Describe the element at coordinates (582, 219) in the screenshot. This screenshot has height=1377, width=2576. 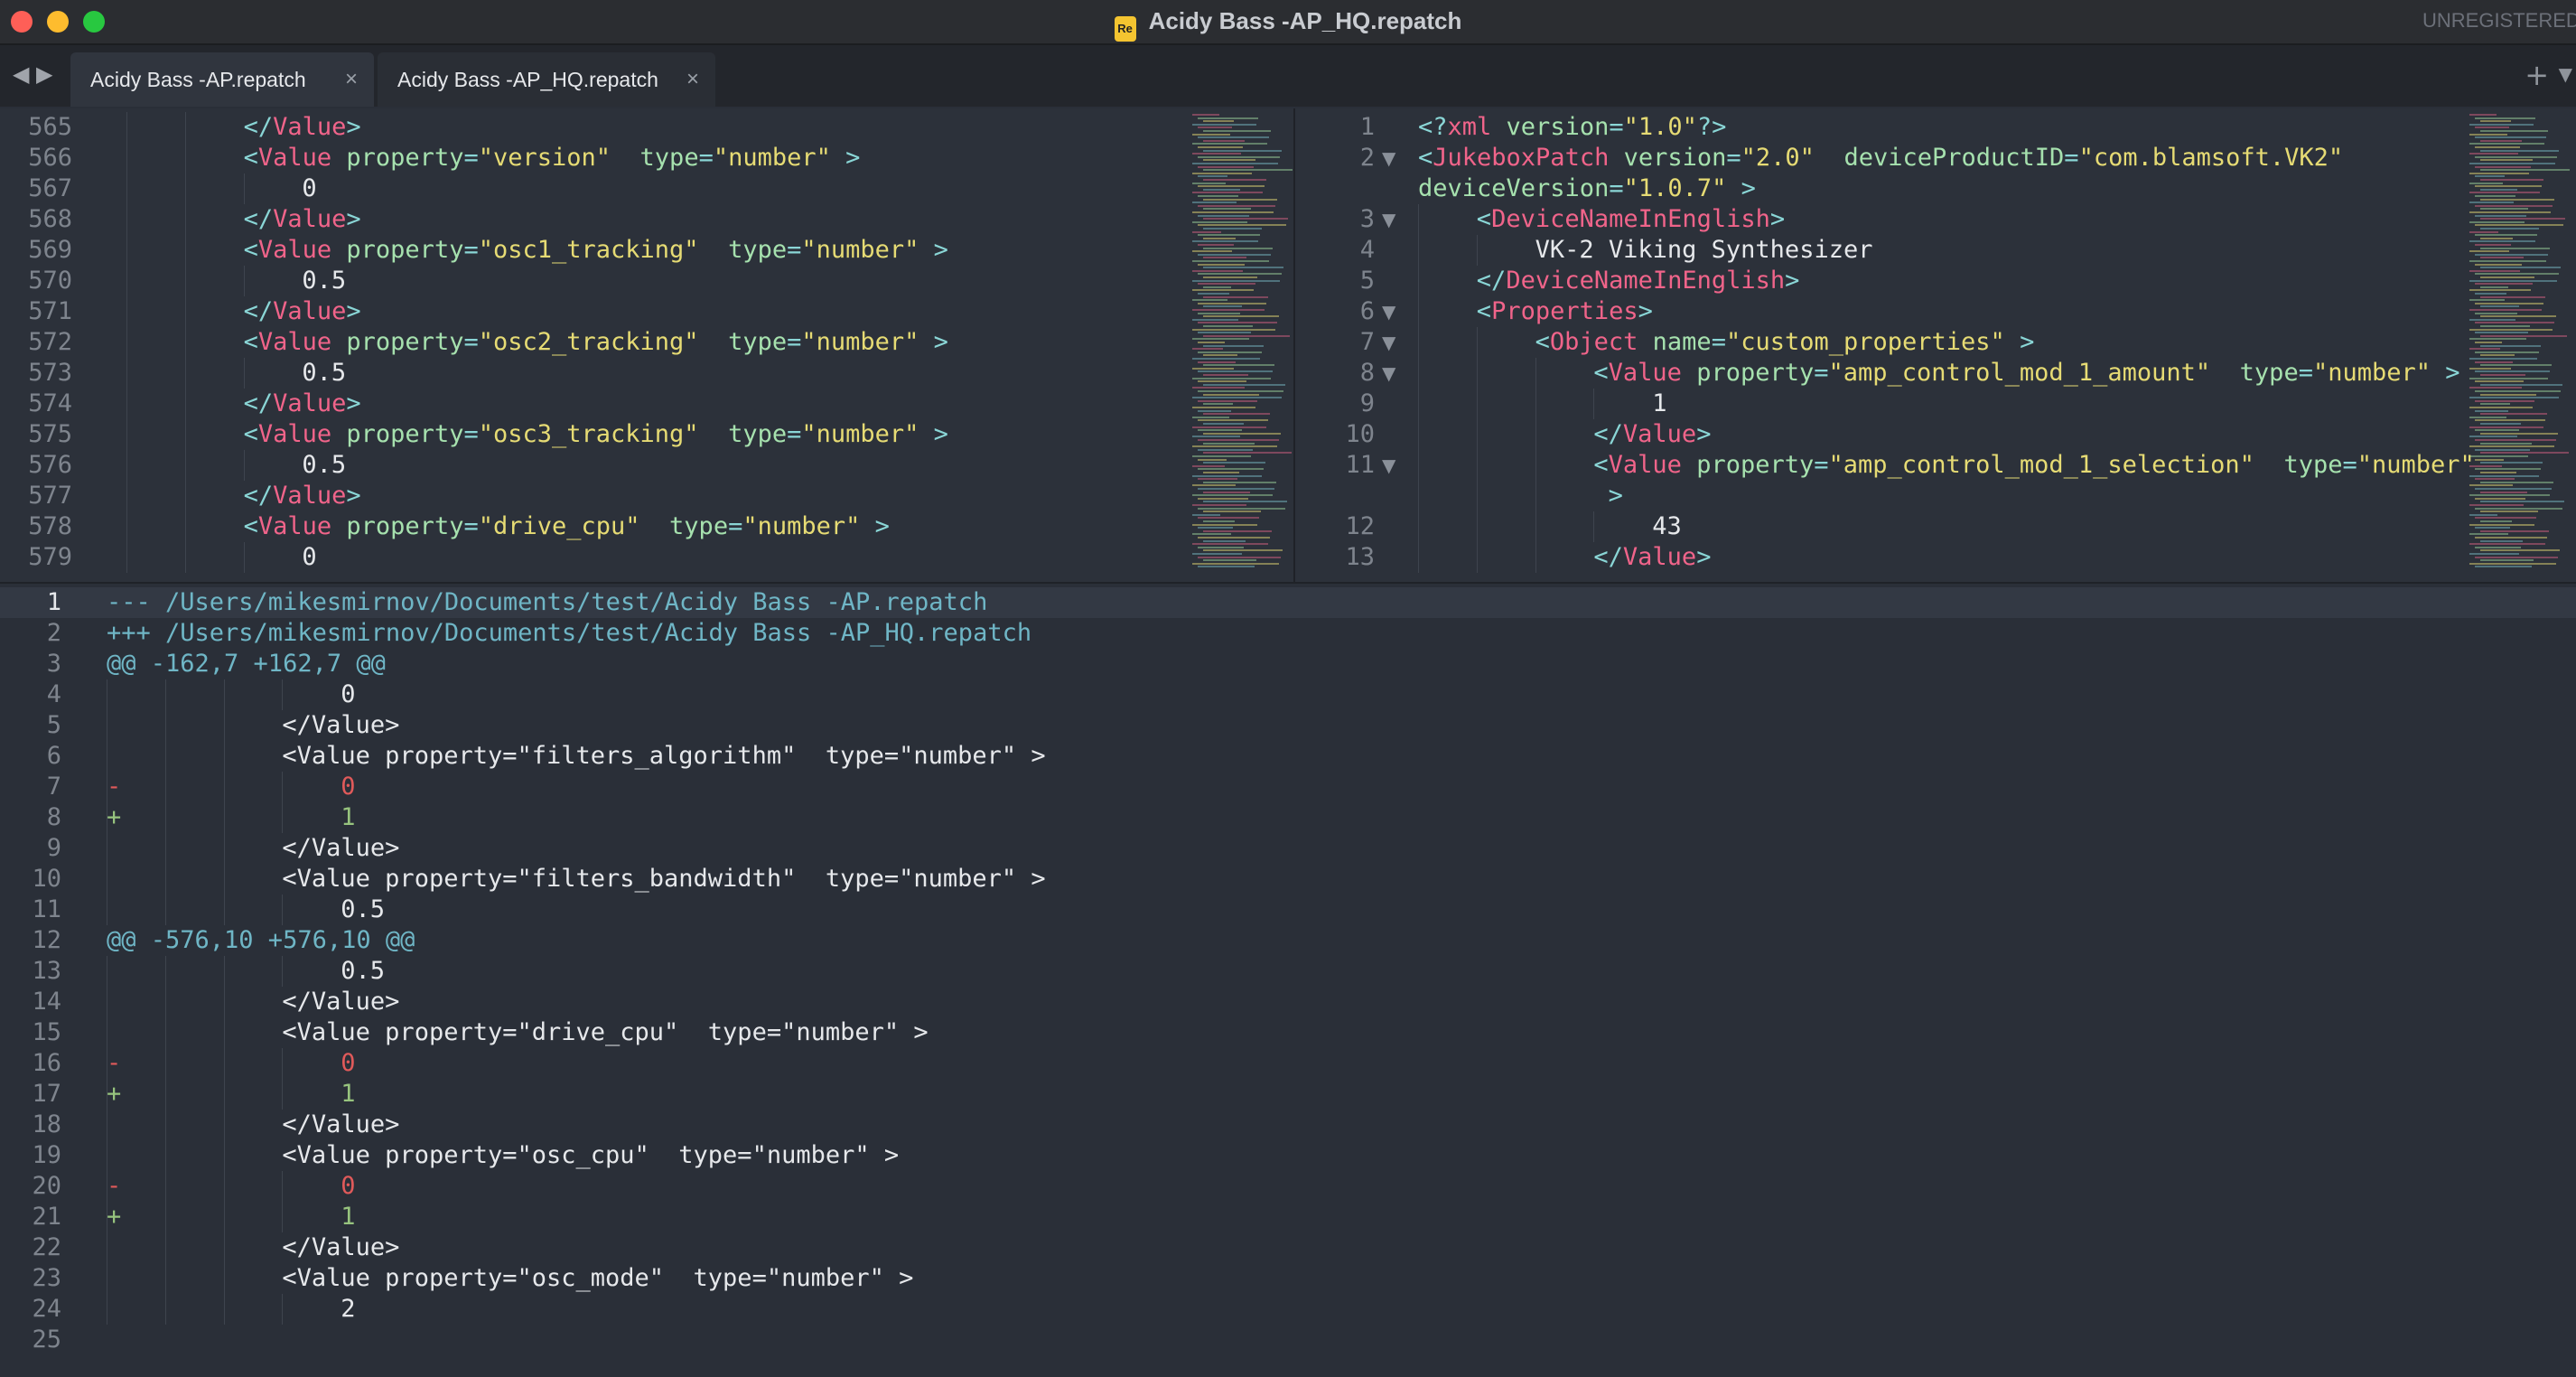
I see `code-line: 568 </Value>` at that location.